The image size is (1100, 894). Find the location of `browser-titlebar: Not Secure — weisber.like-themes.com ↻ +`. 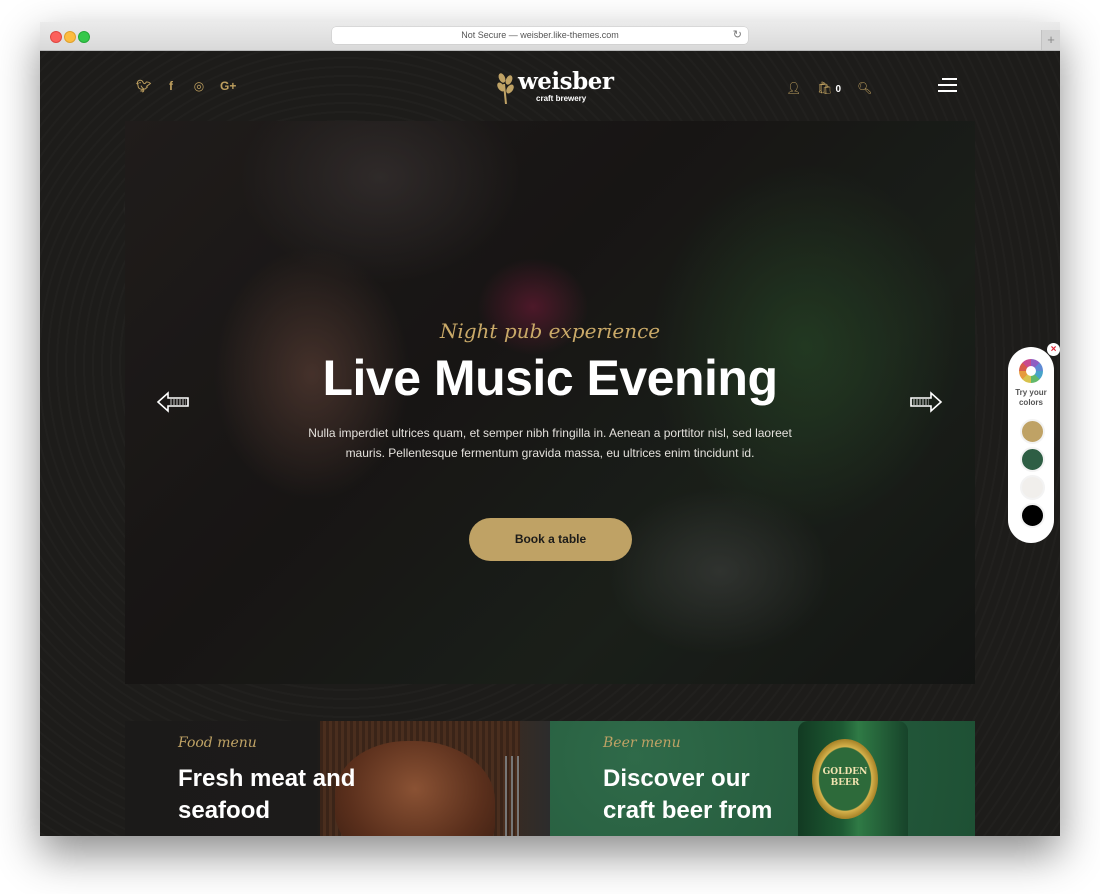

browser-titlebar: Not Secure — weisber.like-themes.com ↻ + is located at coordinates (550, 36).